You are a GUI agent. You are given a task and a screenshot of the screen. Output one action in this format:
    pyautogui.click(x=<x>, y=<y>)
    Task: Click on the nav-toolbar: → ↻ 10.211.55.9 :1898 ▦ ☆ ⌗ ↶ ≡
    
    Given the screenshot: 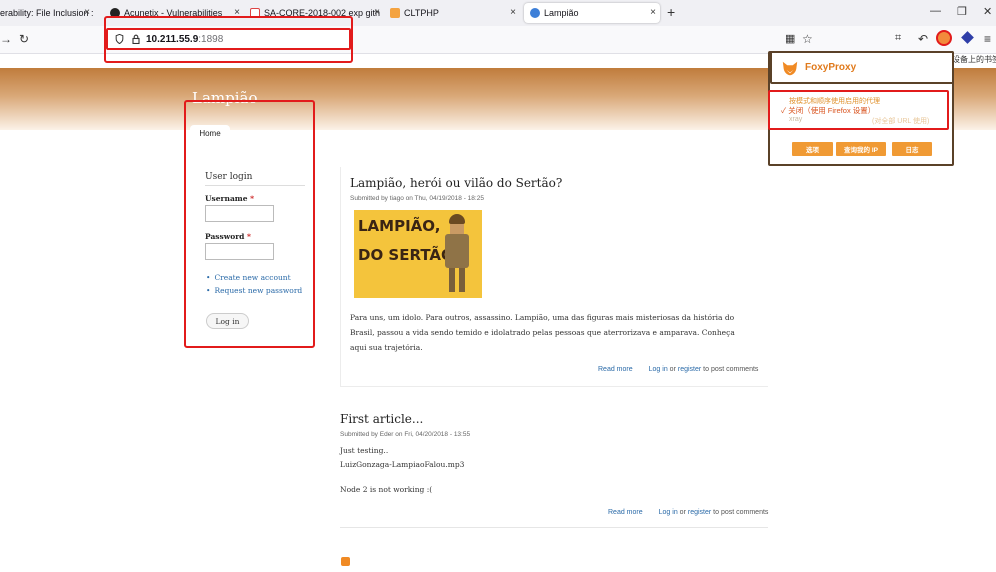 What is the action you would take?
    pyautogui.click(x=498, y=40)
    